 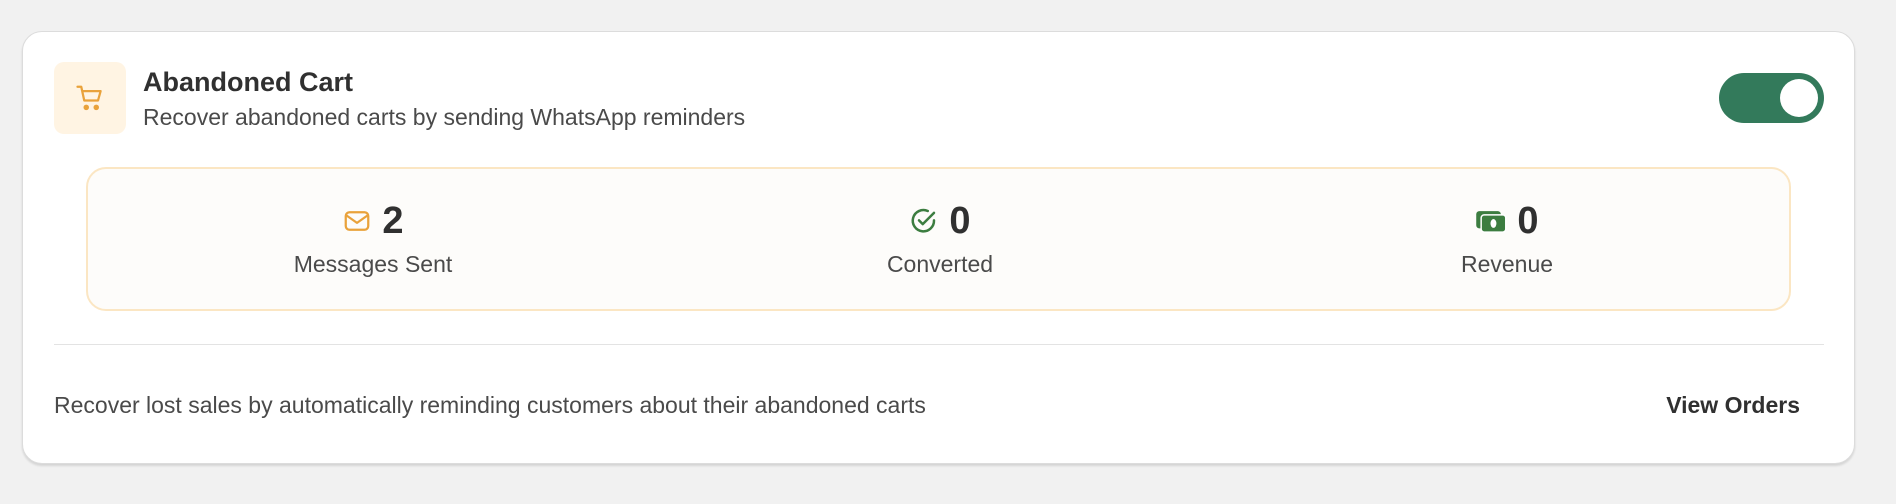 I want to click on cart-icon-tile, so click(x=90, y=98).